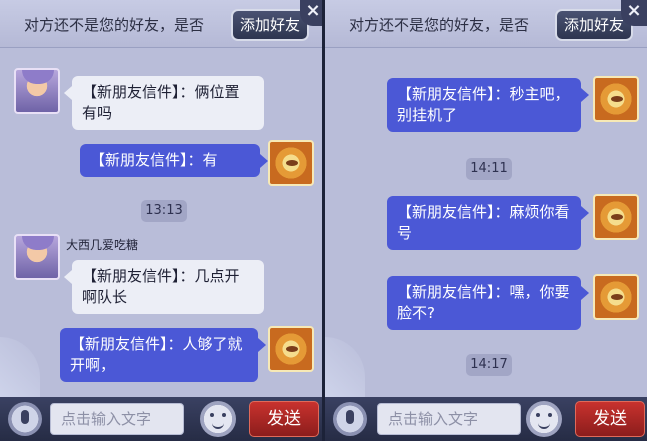 The width and height of the screenshot is (647, 441). What do you see at coordinates (164, 211) in the screenshot?
I see `timestamp: 13:13` at bounding box center [164, 211].